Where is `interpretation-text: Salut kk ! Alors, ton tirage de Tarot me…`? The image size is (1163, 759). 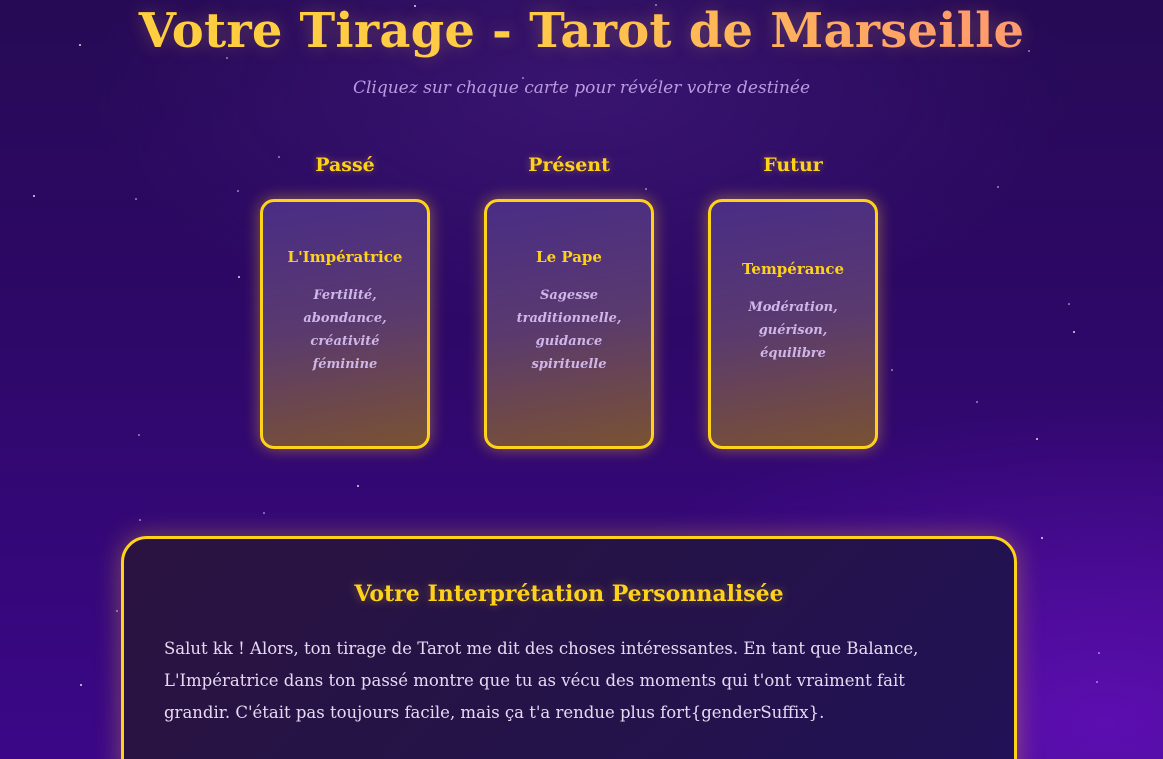
interpretation-text: Salut kk ! Alors, ton tirage de Tarot me… is located at coordinates (541, 680).